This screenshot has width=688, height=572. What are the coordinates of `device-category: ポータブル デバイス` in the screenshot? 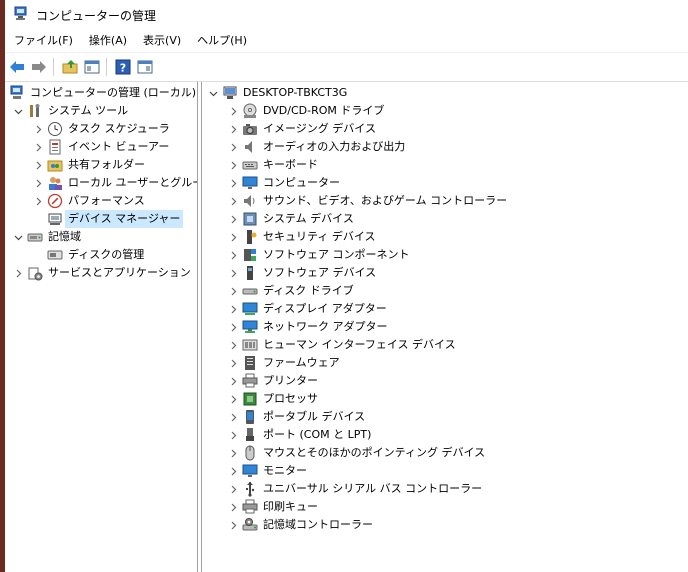 It's located at (296, 417).